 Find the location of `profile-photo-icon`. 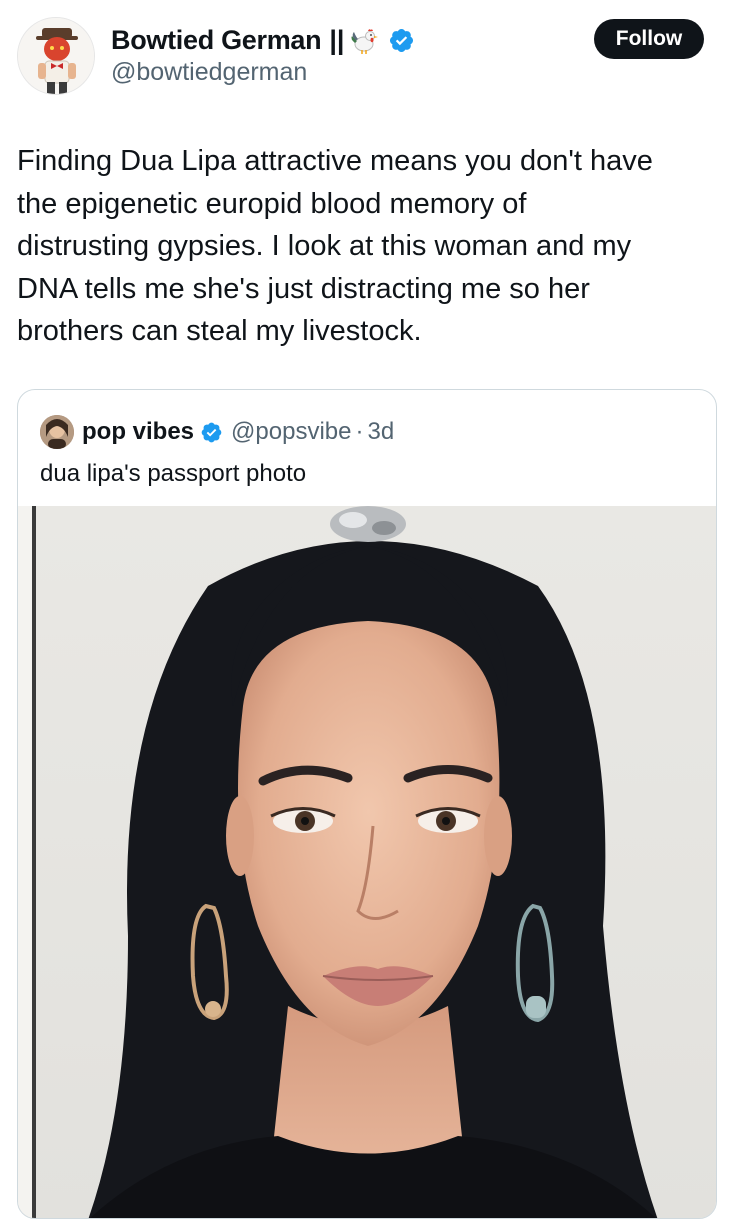

profile-photo-icon is located at coordinates (57, 432).